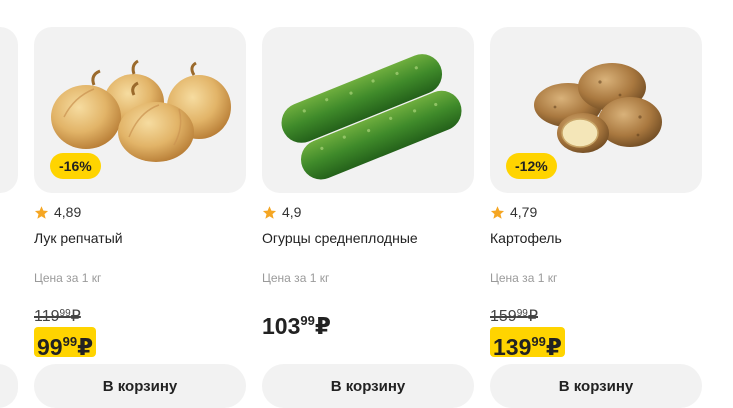 The height and width of the screenshot is (408, 733). I want to click on rating: 4,89, so click(57, 212).